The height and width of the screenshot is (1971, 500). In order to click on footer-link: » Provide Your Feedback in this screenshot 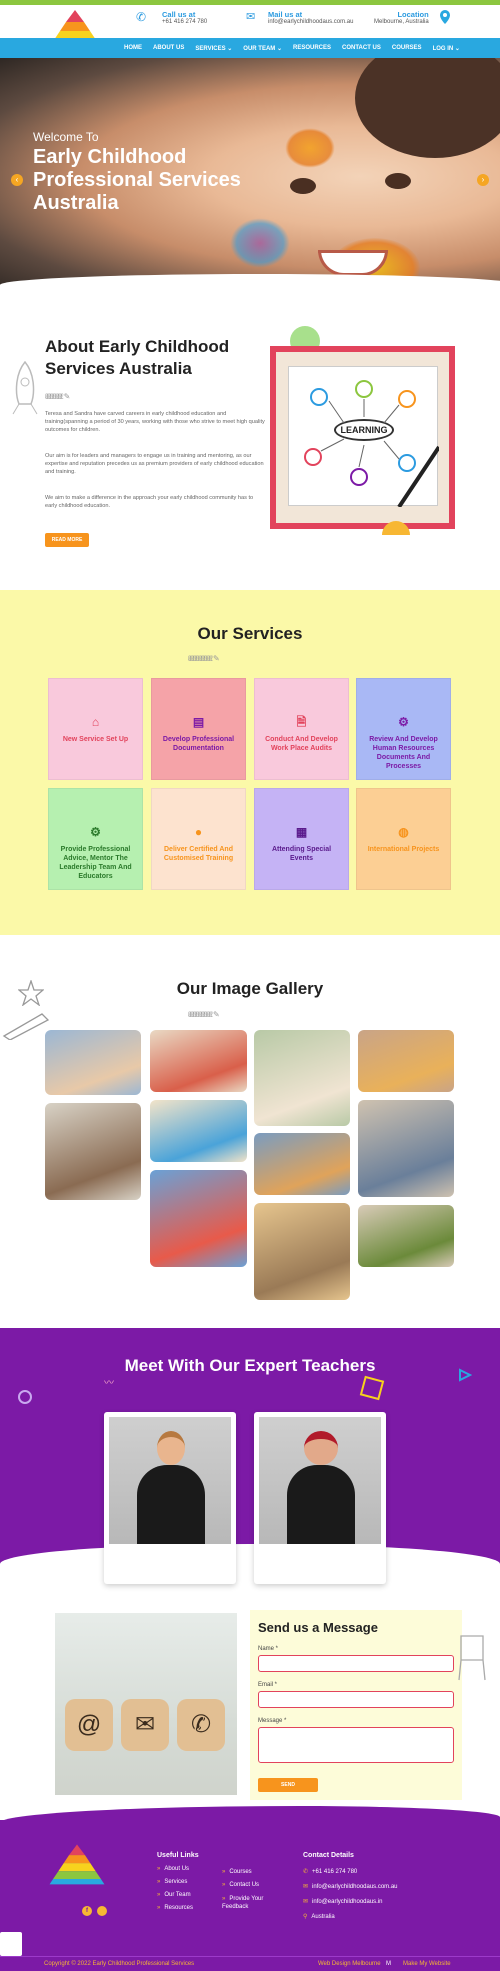, I will do `click(252, 1903)`.